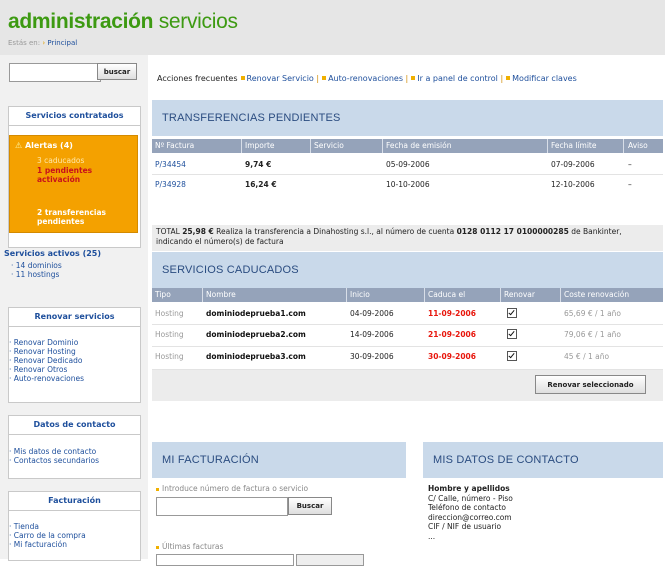 This screenshot has height=566, width=665. I want to click on expired-title: SERVICIOS CADUCADOS, so click(230, 270).